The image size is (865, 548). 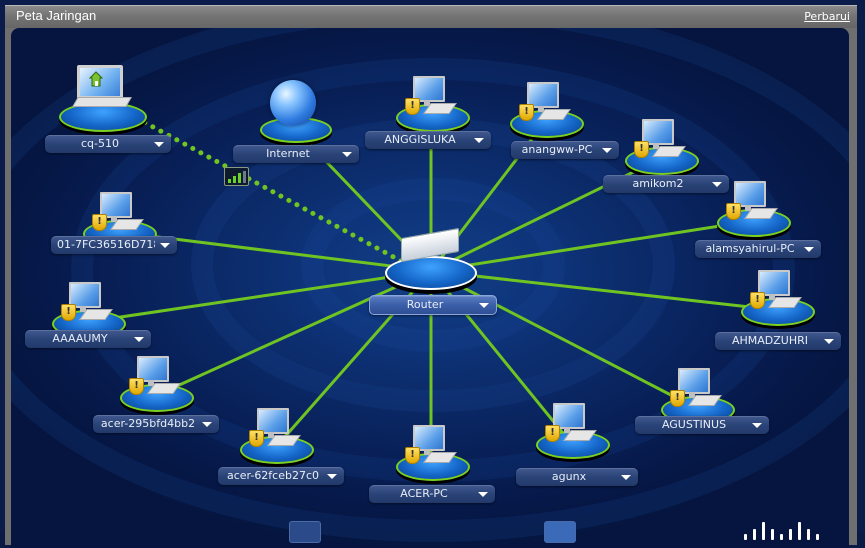 I want to click on device-menu-button: amikom2, so click(x=666, y=184).